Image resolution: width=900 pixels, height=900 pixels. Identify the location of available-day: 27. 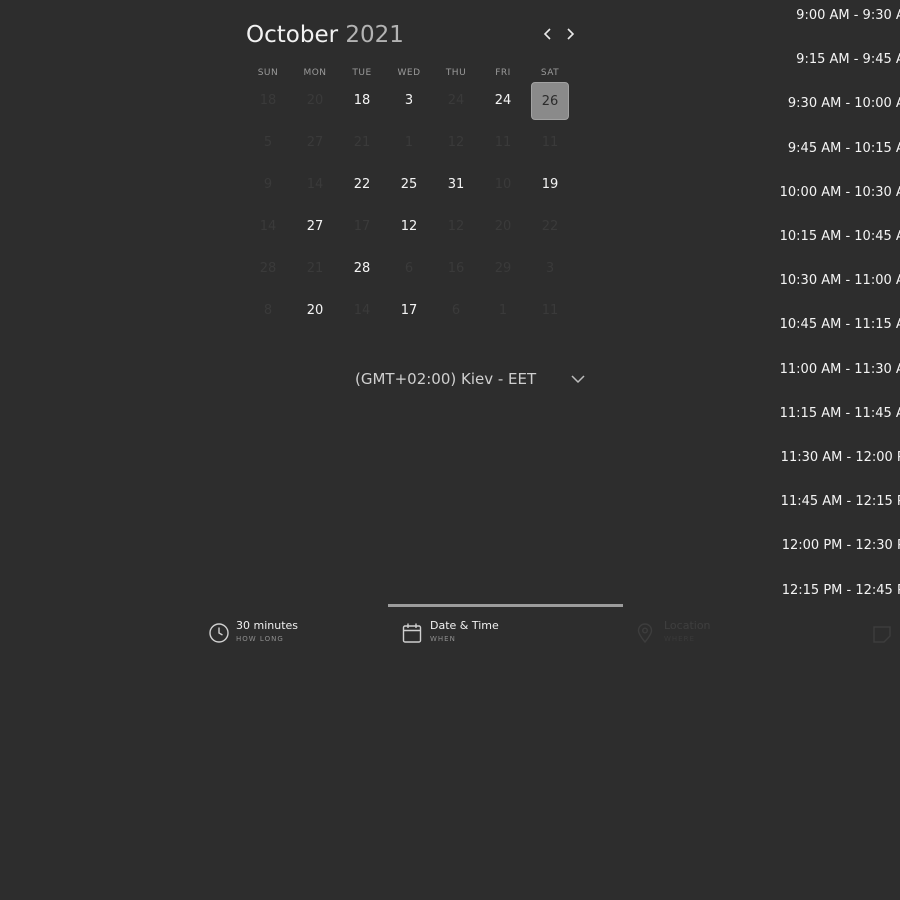
(315, 227).